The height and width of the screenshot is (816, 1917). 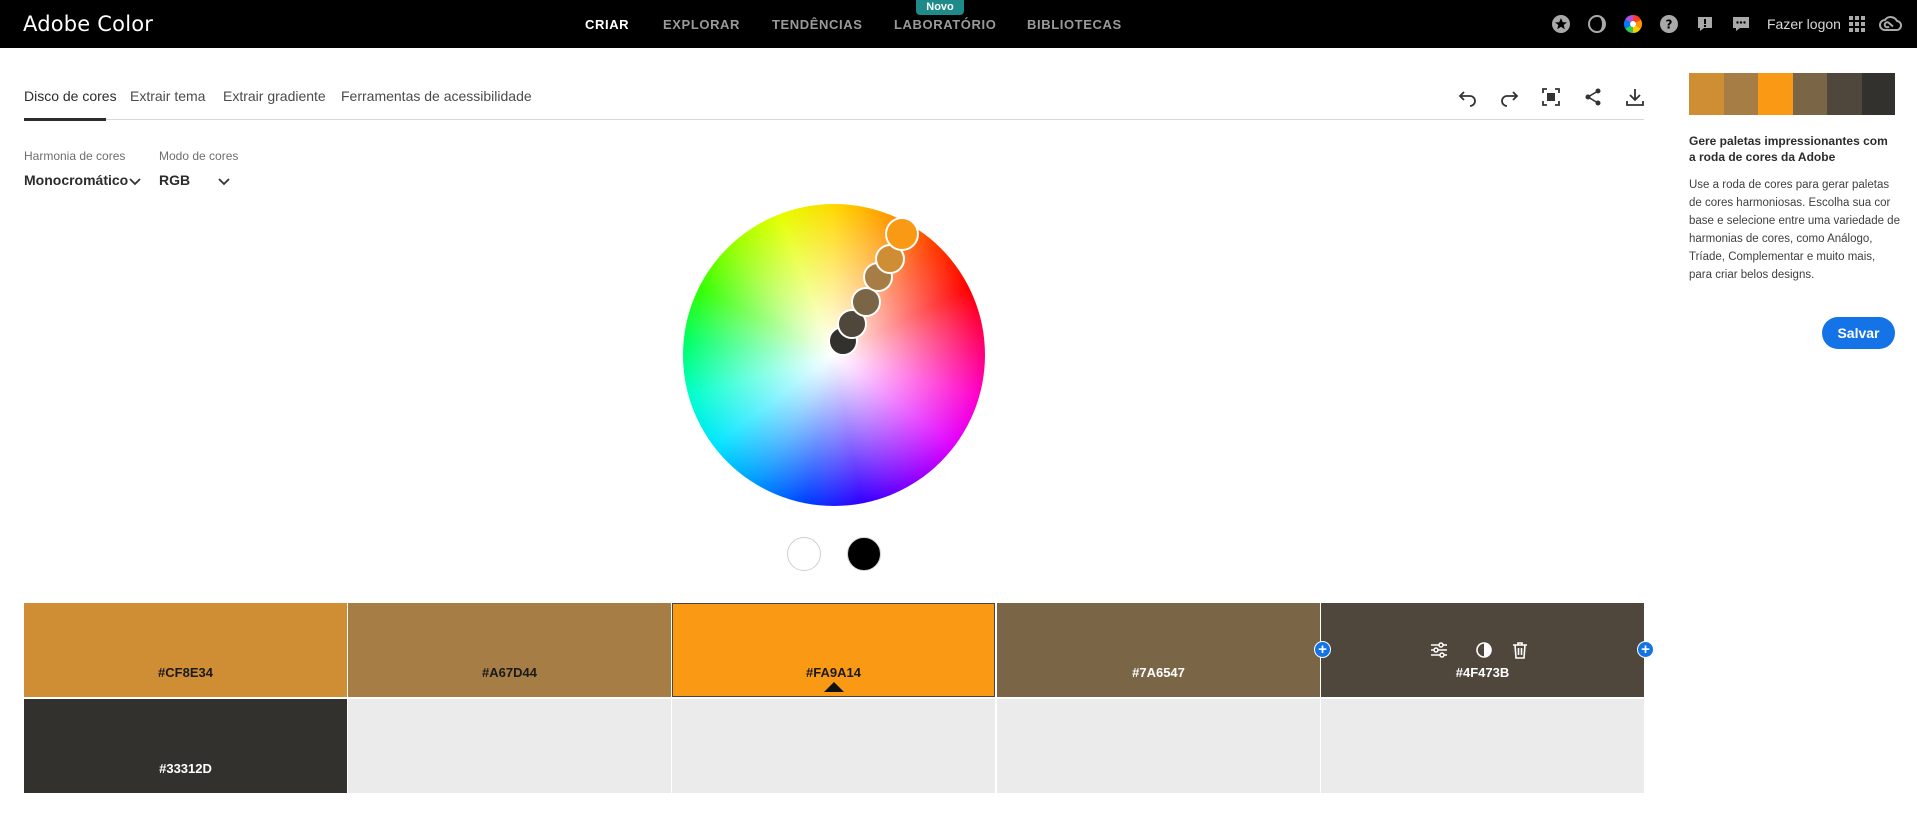 I want to click on swatch-hex: #4F473B, so click(x=1482, y=672).